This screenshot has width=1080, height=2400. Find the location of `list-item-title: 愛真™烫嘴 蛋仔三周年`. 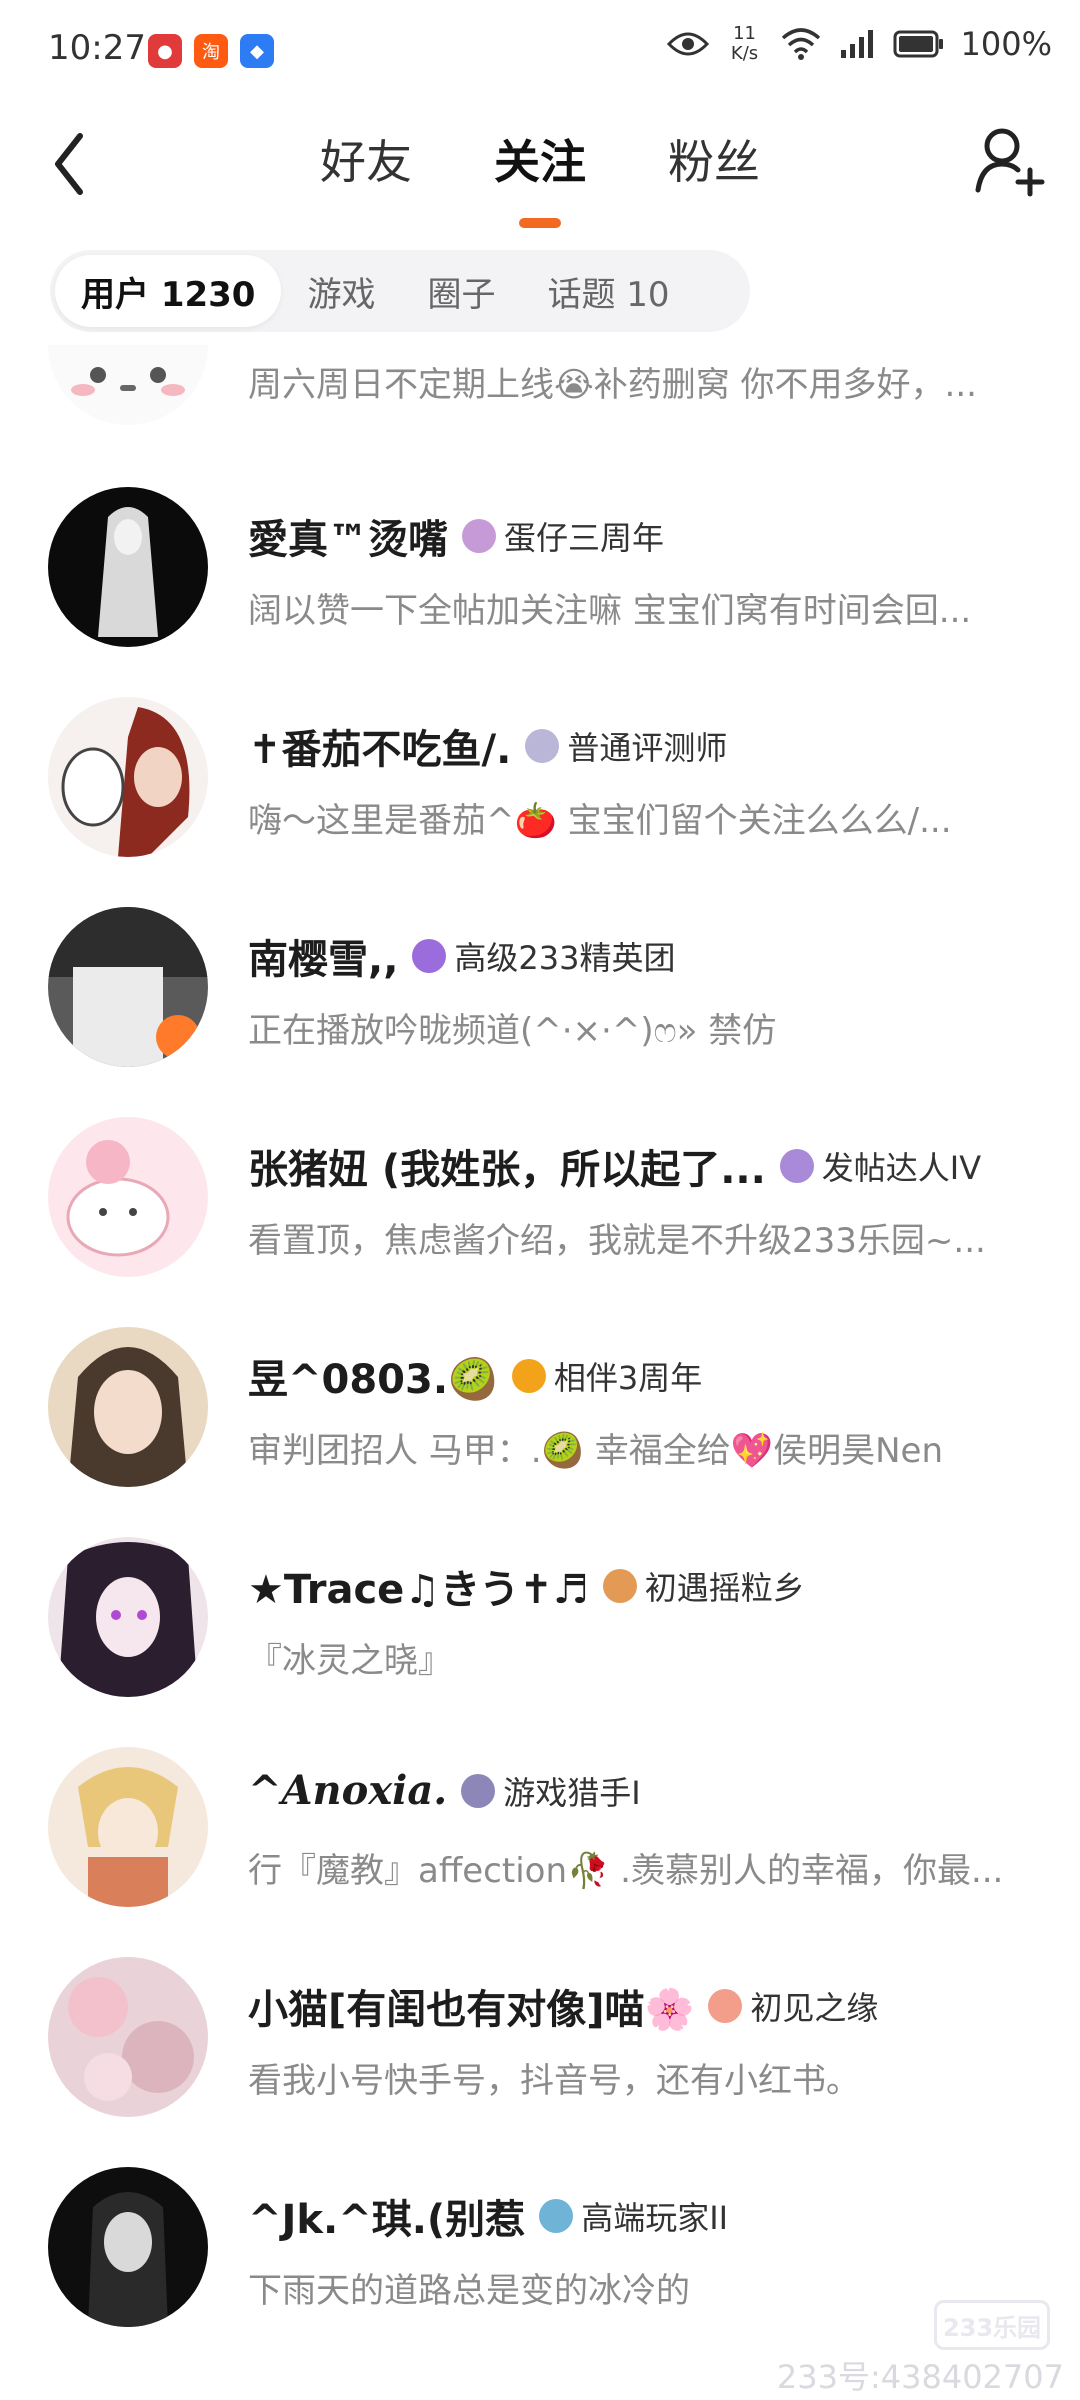

list-item-title: 愛真™烫嘴 蛋仔三周年 is located at coordinates (456, 536).